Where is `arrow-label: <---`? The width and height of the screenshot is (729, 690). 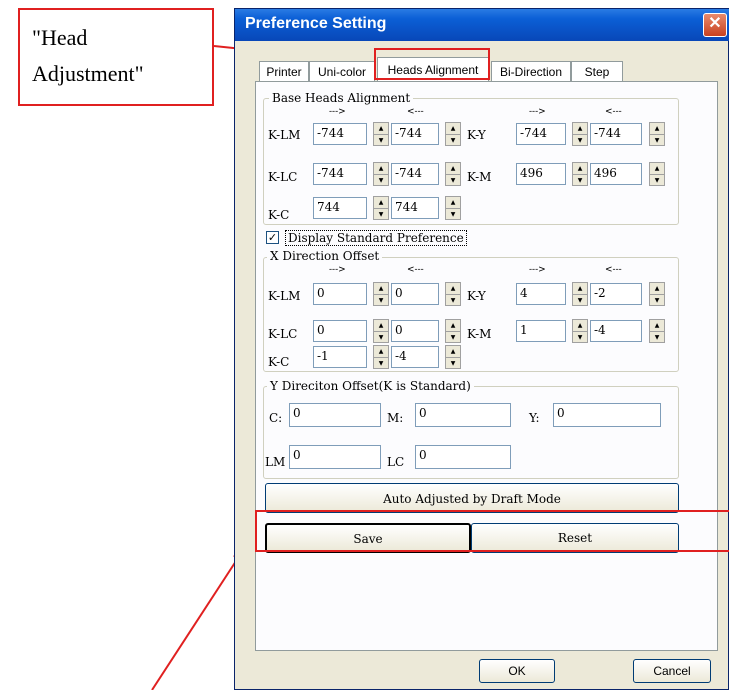
arrow-label: <--- is located at coordinates (415, 270).